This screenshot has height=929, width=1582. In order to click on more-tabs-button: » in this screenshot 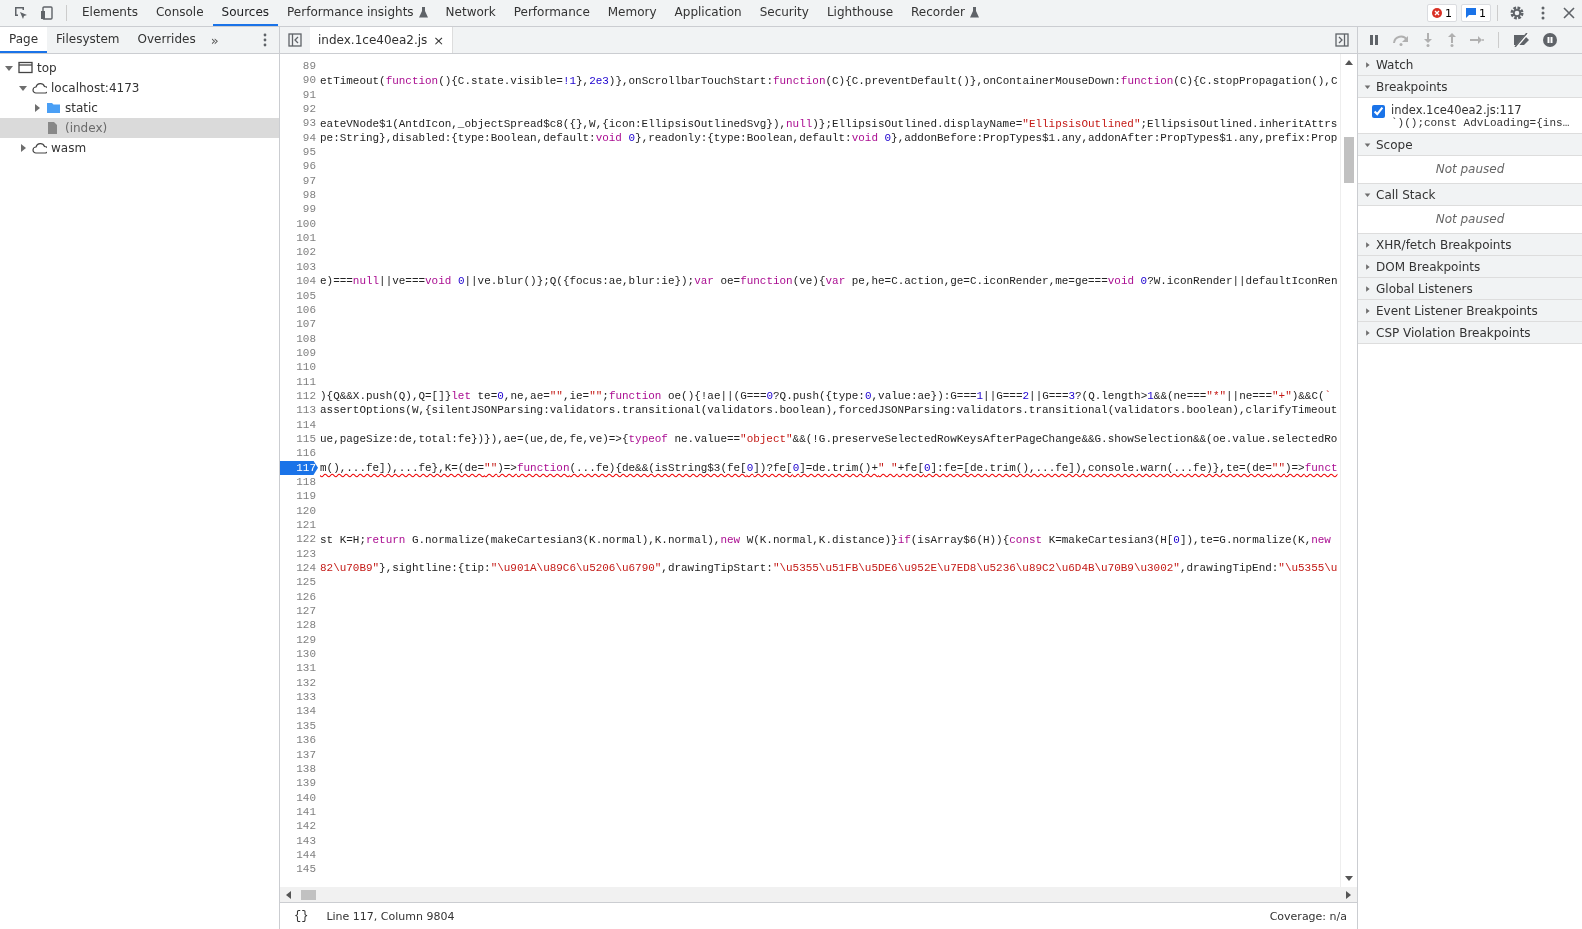, I will do `click(214, 40)`.